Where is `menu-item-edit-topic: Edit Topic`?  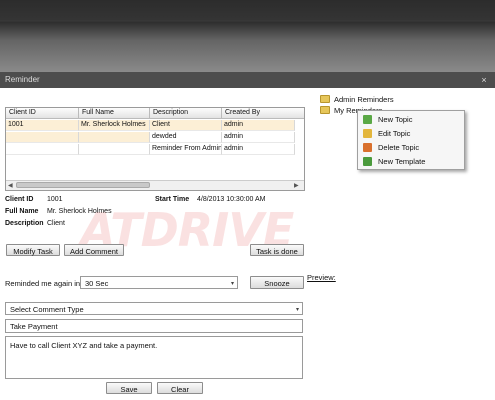
menu-item-edit-topic: Edit Topic is located at coordinates (411, 133).